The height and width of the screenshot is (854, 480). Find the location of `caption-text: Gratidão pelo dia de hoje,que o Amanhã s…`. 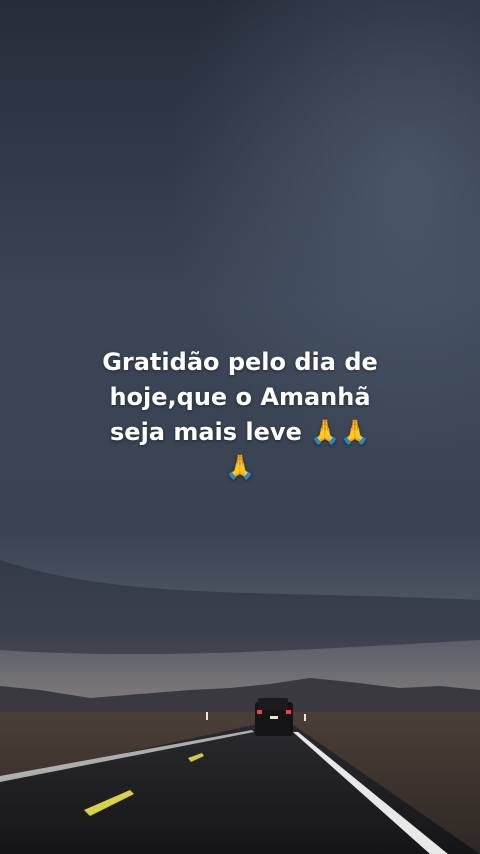

caption-text: Gratidão pelo dia de hoje,que o Amanhã s… is located at coordinates (240, 414).